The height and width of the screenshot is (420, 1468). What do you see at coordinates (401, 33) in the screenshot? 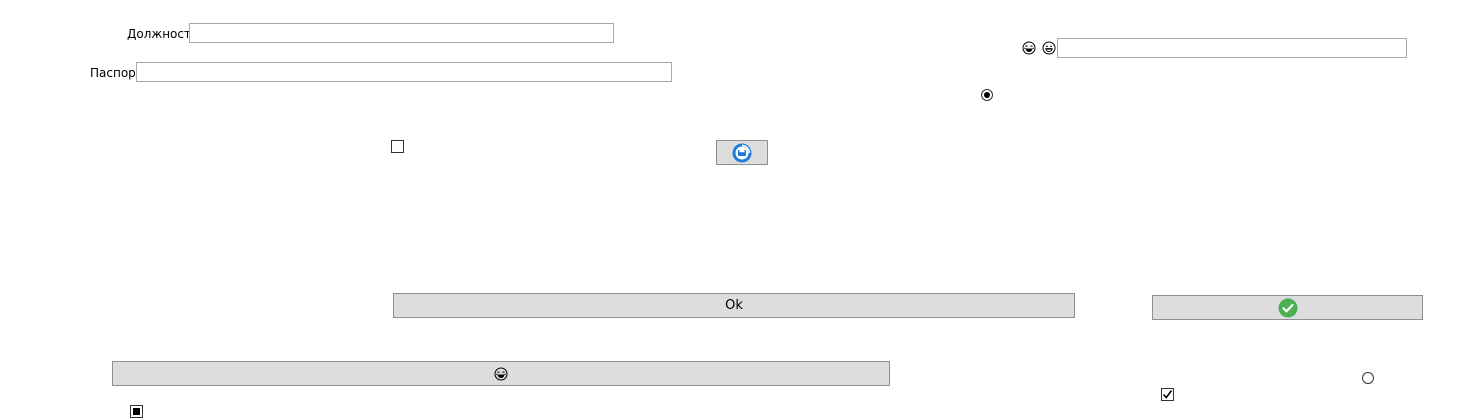
I see `position-field` at bounding box center [401, 33].